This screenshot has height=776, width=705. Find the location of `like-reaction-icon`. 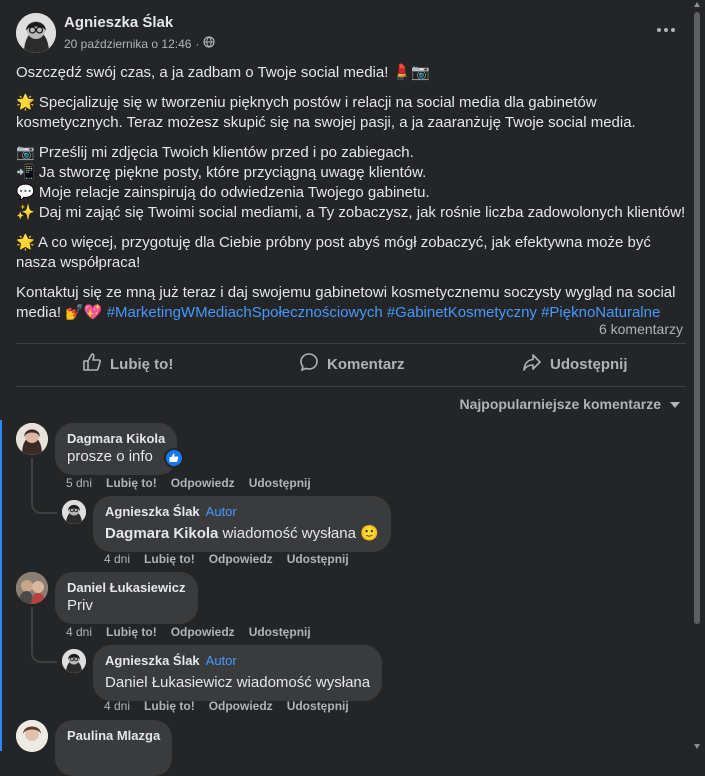

like-reaction-icon is located at coordinates (174, 458).